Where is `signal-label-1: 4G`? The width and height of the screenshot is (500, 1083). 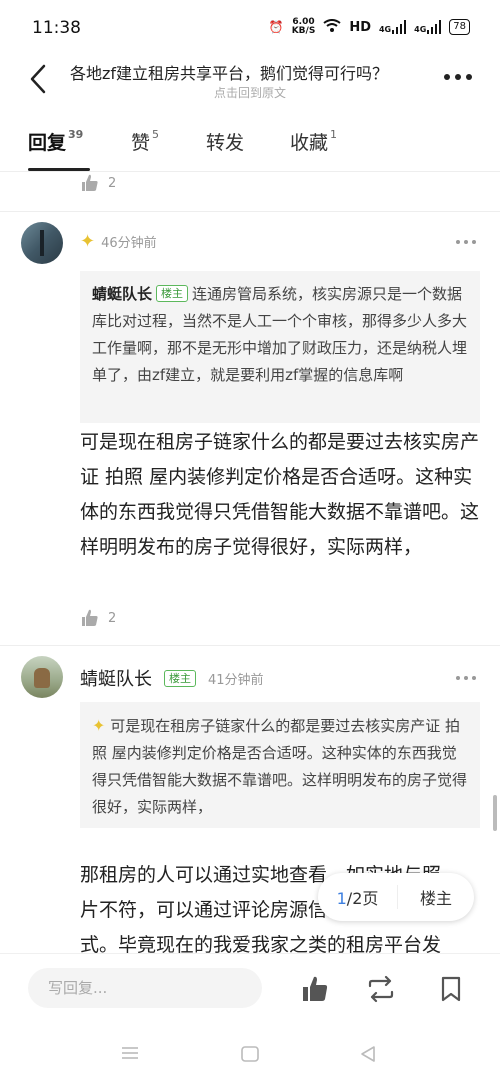
signal-label-1: 4G is located at coordinates (385, 29).